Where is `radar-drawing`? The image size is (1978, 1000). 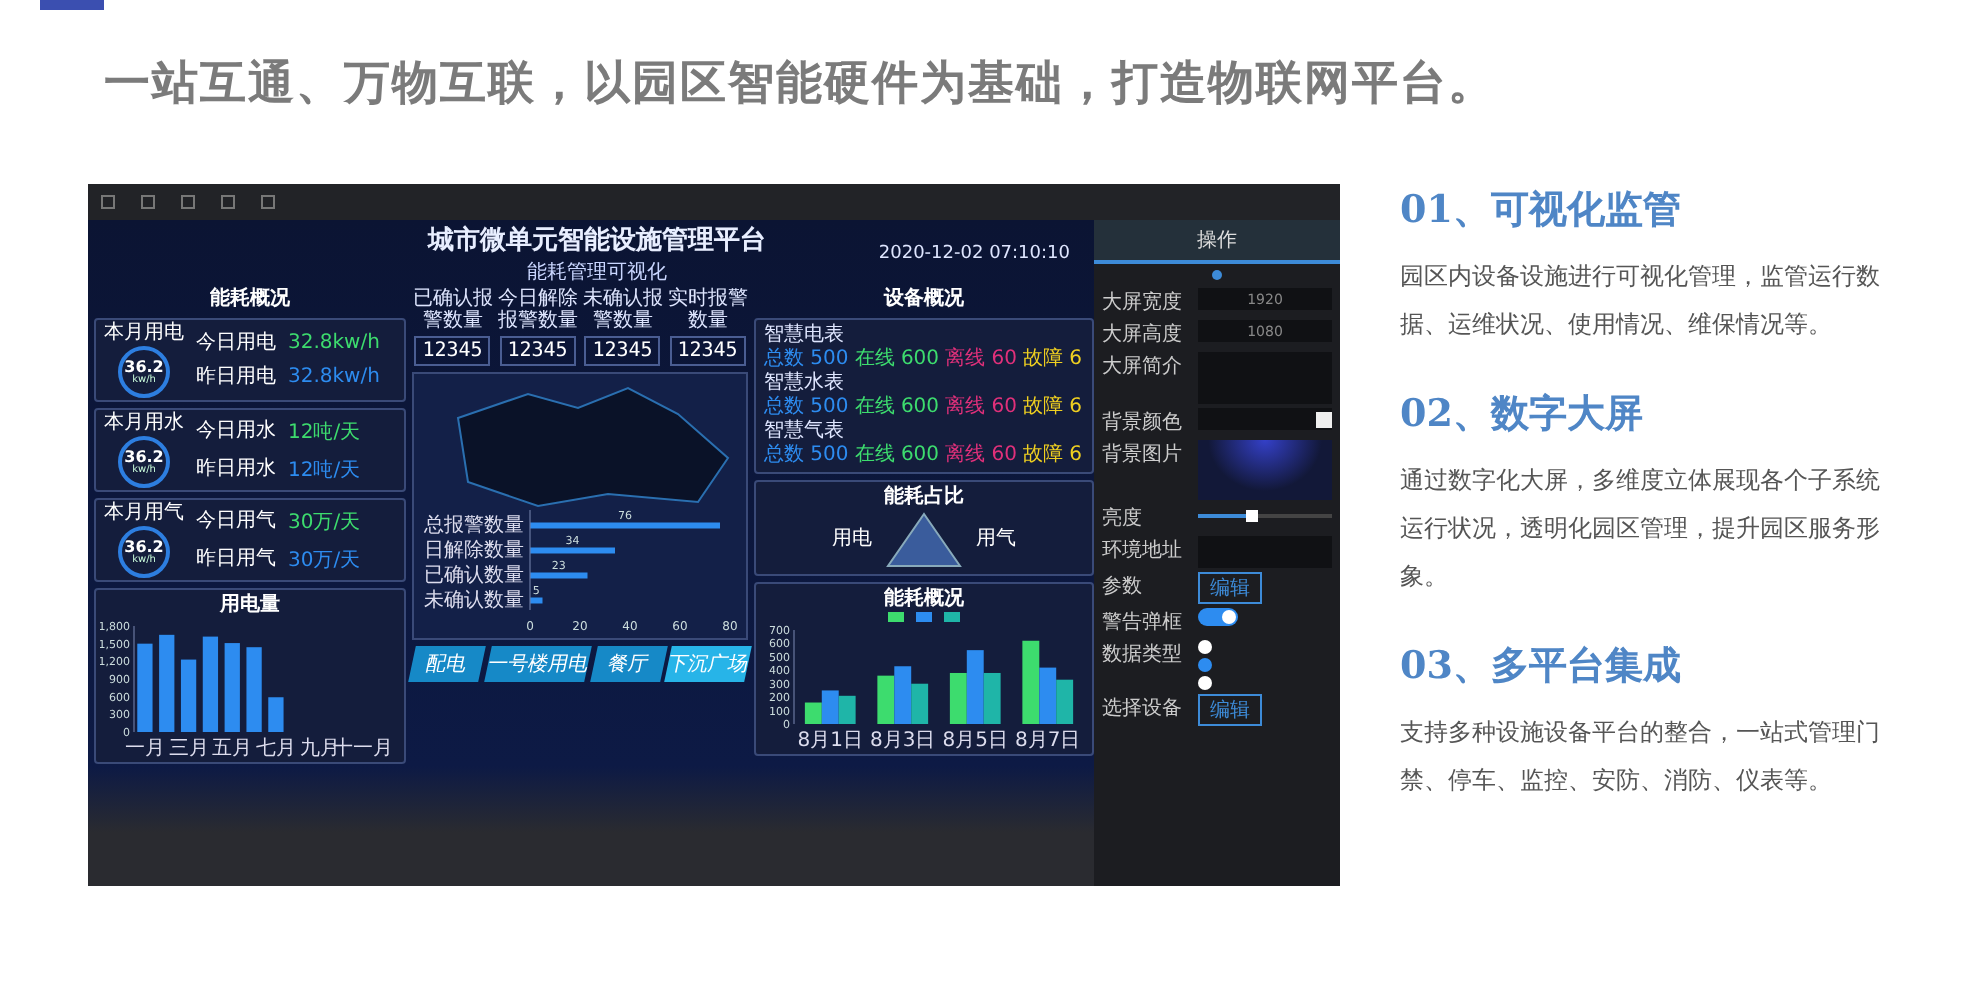
radar-drawing is located at coordinates (924, 540).